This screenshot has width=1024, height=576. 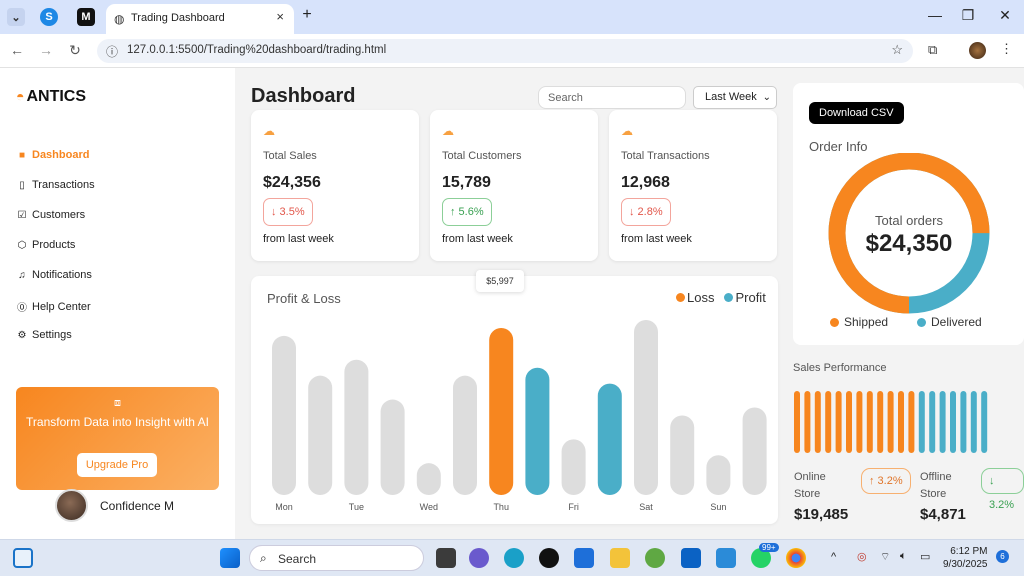 What do you see at coordinates (897, 50) in the screenshot?
I see `bookmark-star-icon: ☆` at bounding box center [897, 50].